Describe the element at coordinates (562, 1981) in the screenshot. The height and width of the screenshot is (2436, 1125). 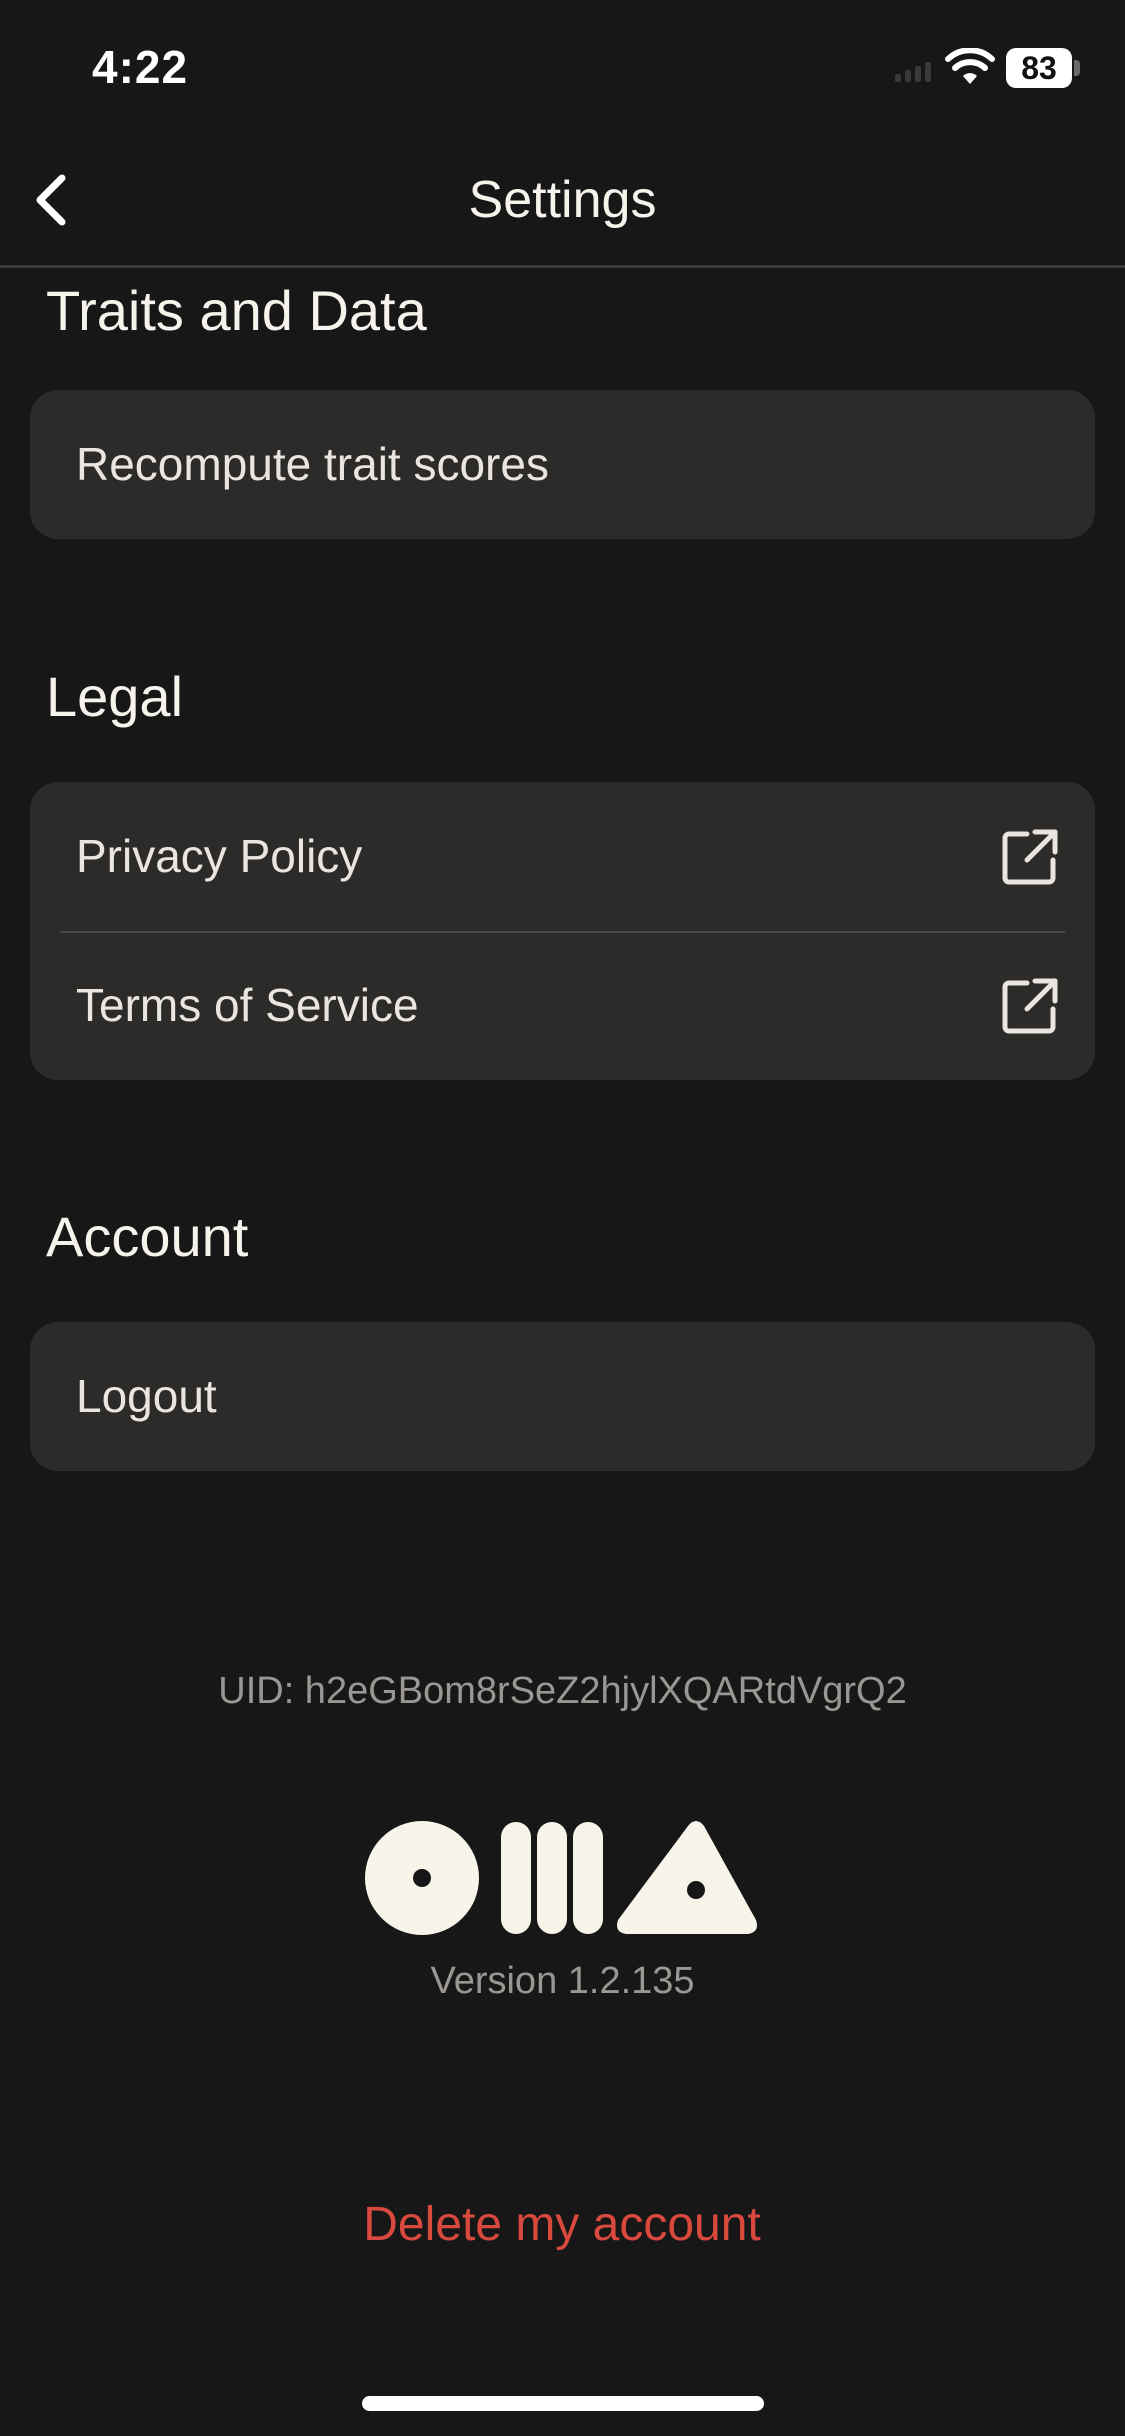
I see `version-text: Version 1.2.135` at that location.